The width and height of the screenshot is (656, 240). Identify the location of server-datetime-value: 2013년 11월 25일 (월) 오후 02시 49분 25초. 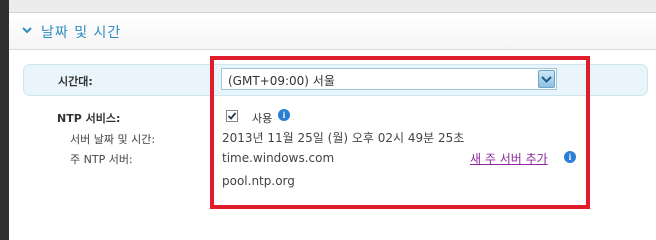
(343, 138).